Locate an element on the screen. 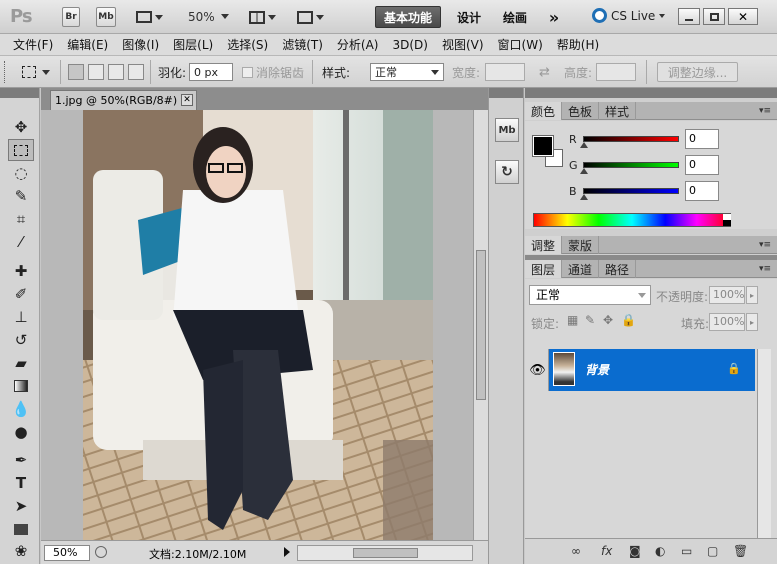 This screenshot has width=777, height=564. menu-analysis: 分析(A) is located at coordinates (358, 44).